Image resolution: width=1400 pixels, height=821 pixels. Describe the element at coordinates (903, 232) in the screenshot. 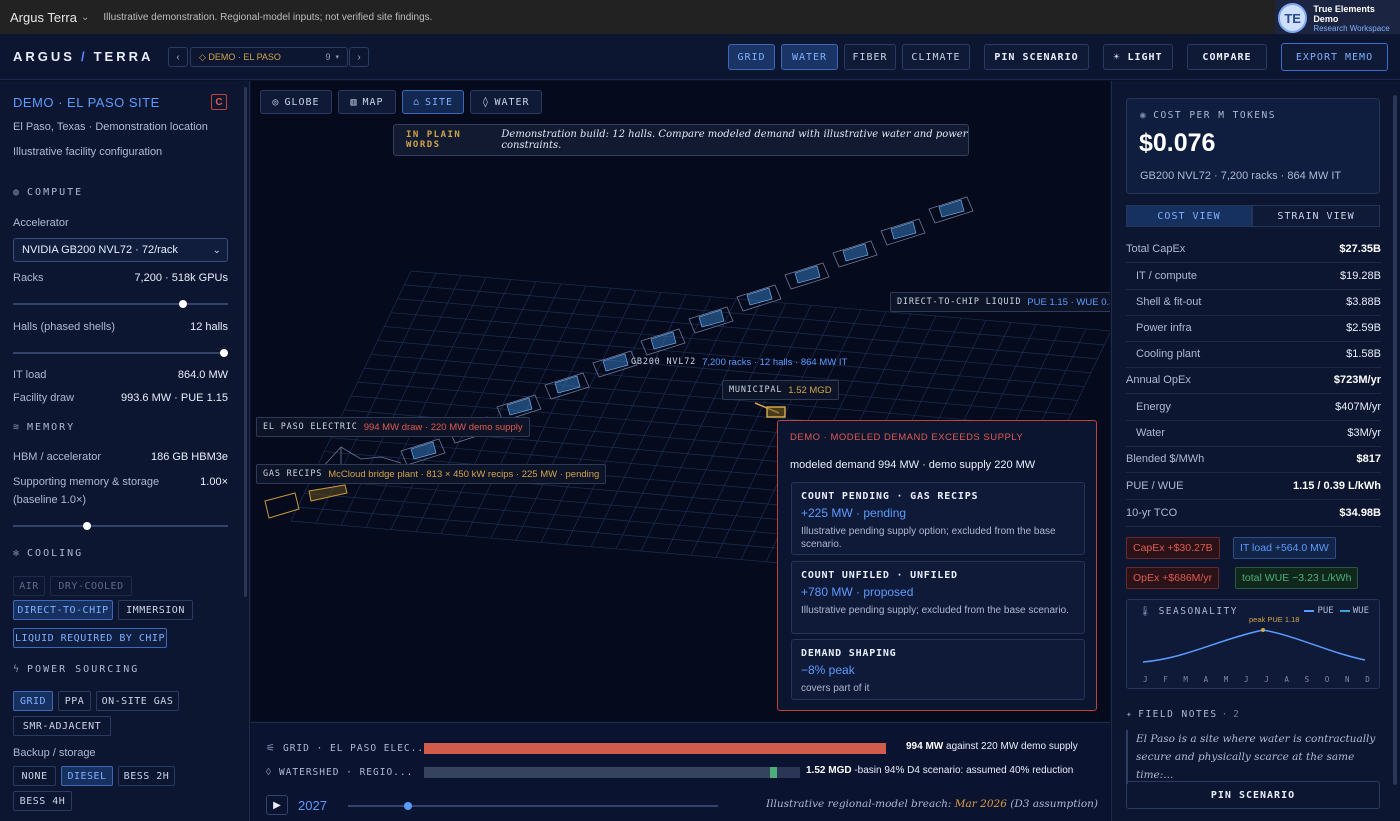

I see `hall-block` at that location.